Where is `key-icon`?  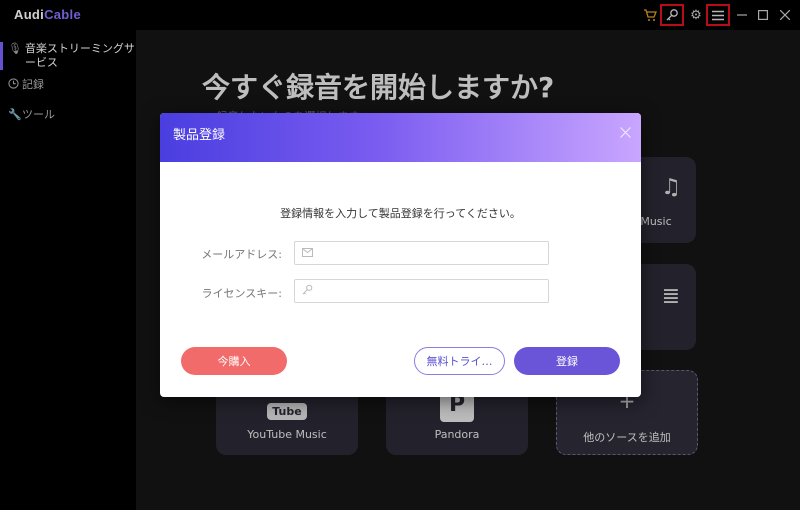 key-icon is located at coordinates (310, 291).